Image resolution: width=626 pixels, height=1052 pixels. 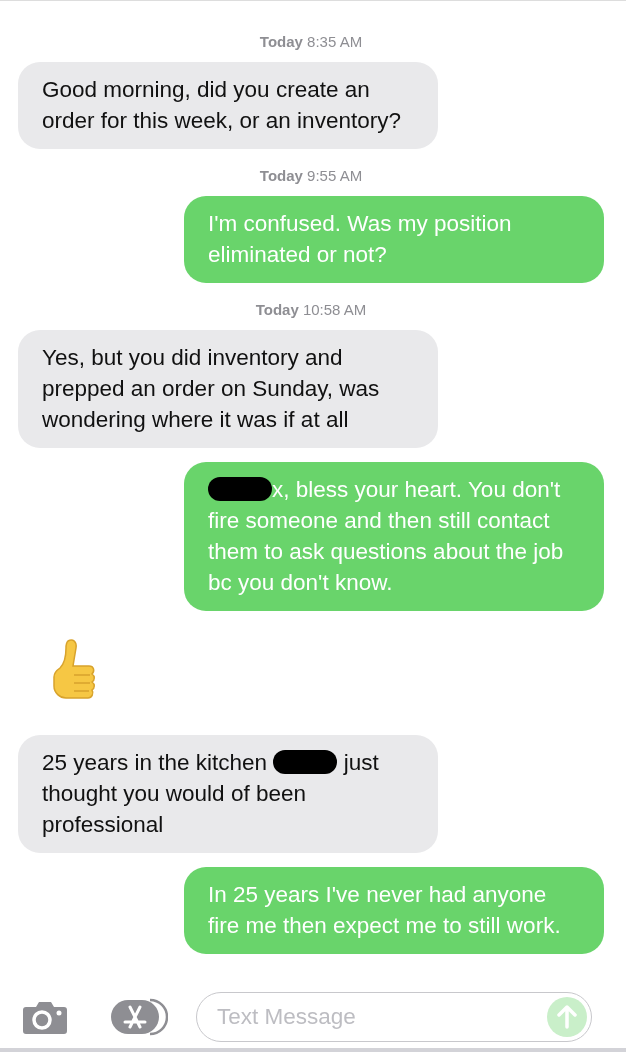 What do you see at coordinates (228, 105) in the screenshot?
I see `received-message: Good morning, did you create an order for this week, or an inventory?` at bounding box center [228, 105].